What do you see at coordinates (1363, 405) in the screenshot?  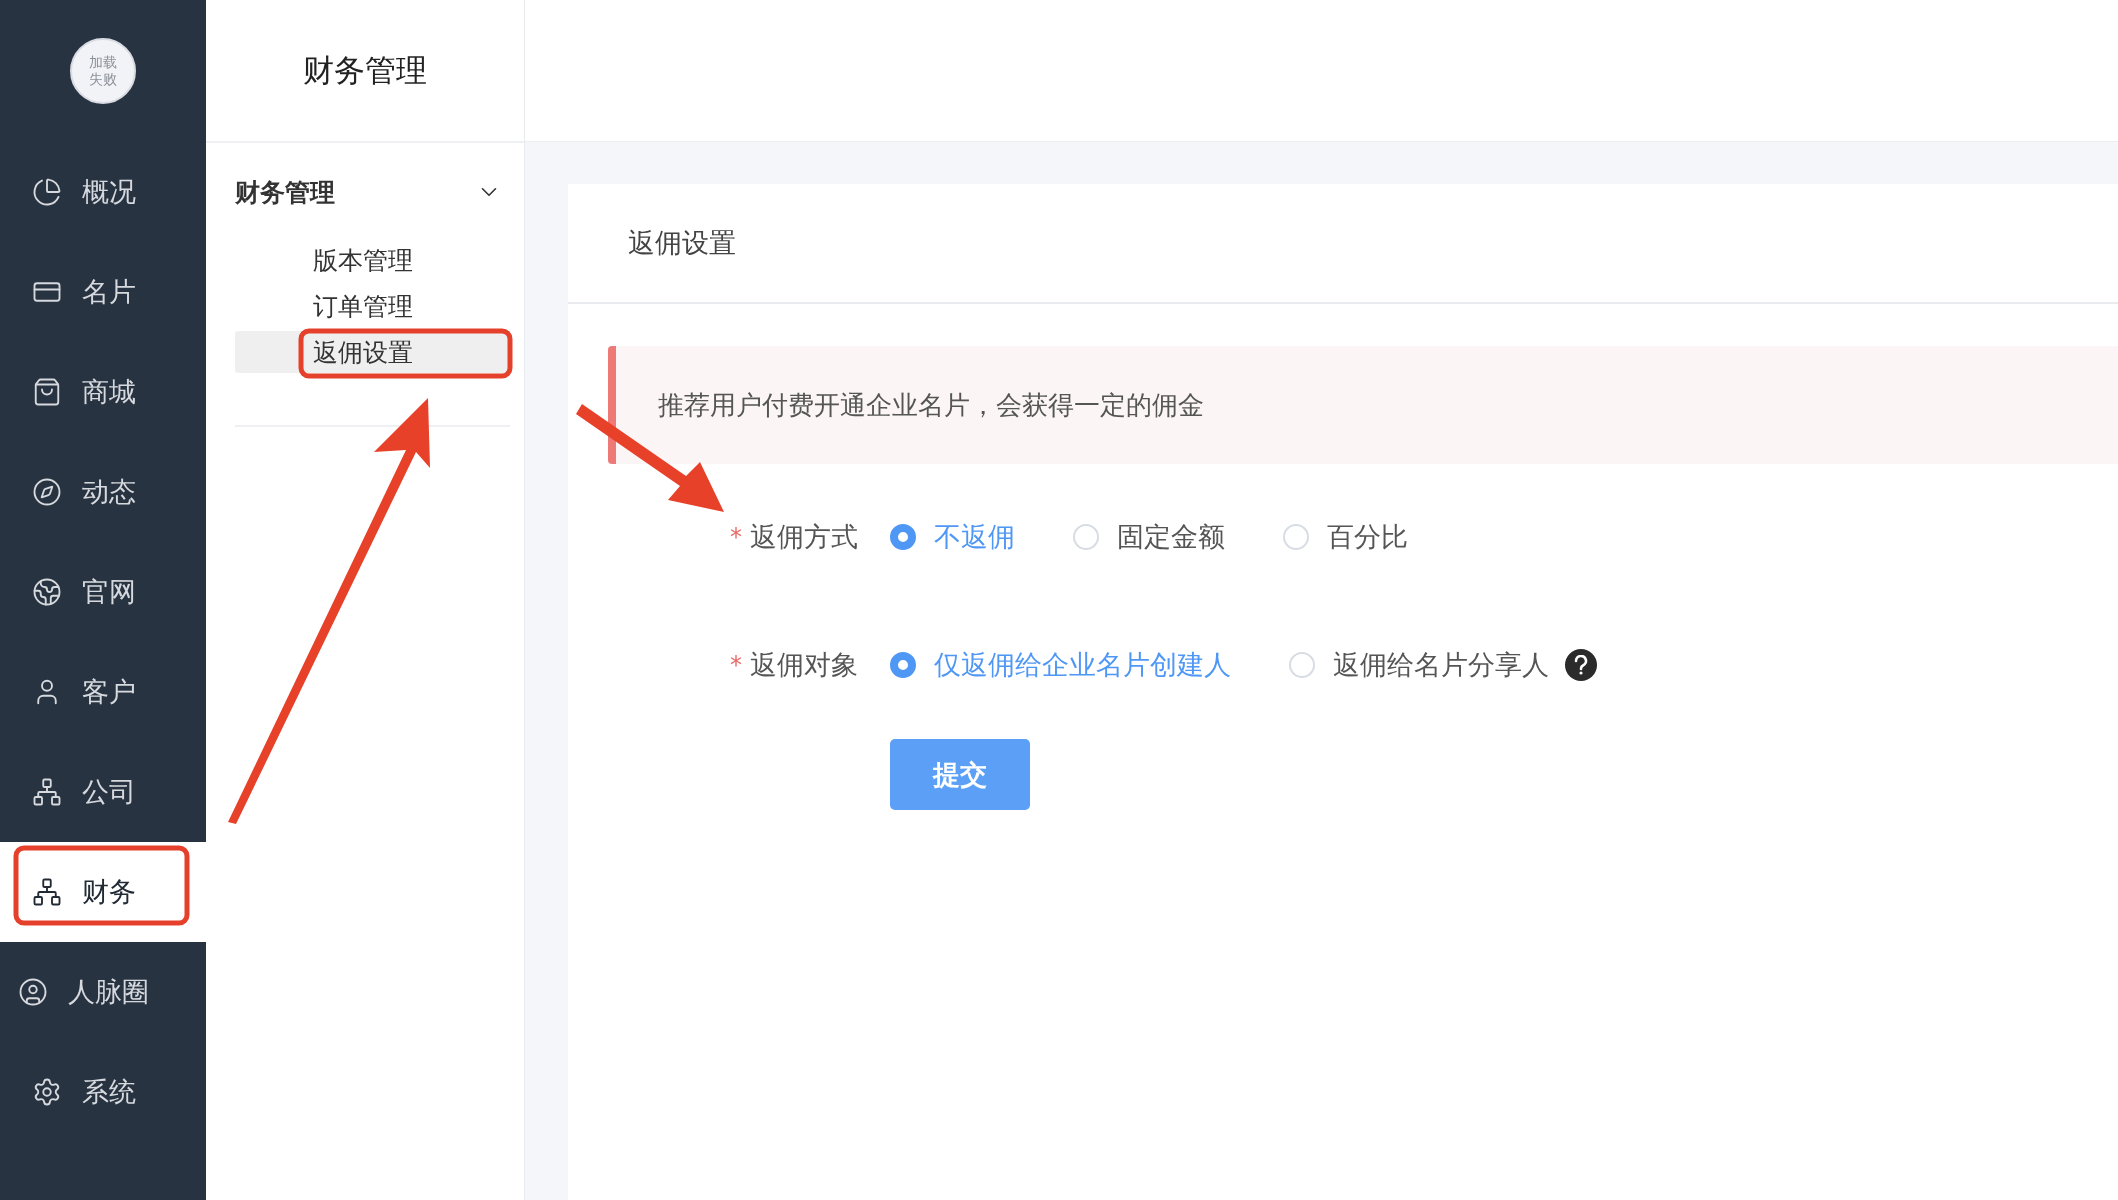 I see `alert-message: 推荐用户付费开通企业名片，会获得一定的佣金` at bounding box center [1363, 405].